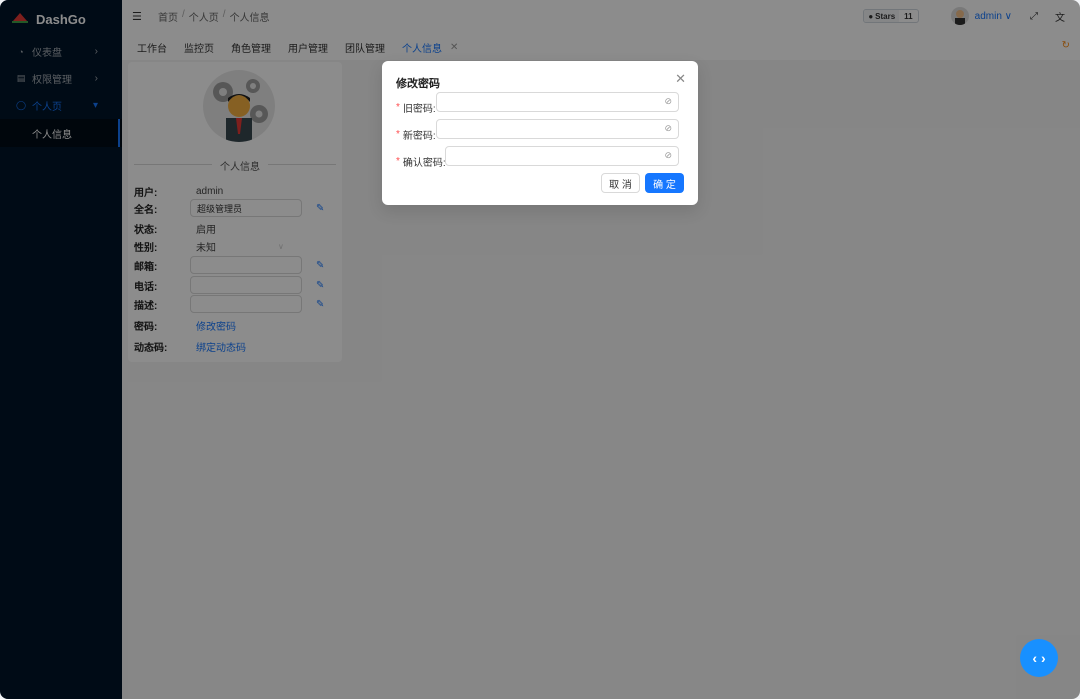  I want to click on modal-title: 修改密码, so click(418, 84).